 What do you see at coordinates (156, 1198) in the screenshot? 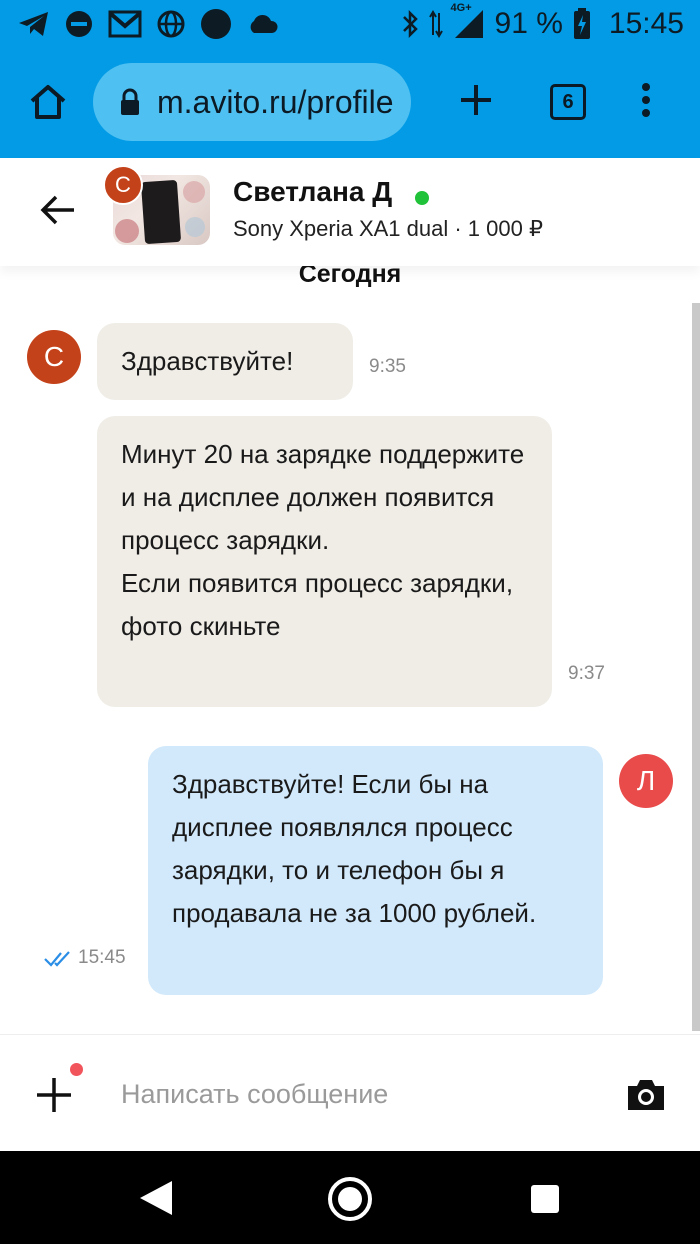
I see `nav-back-icon` at bounding box center [156, 1198].